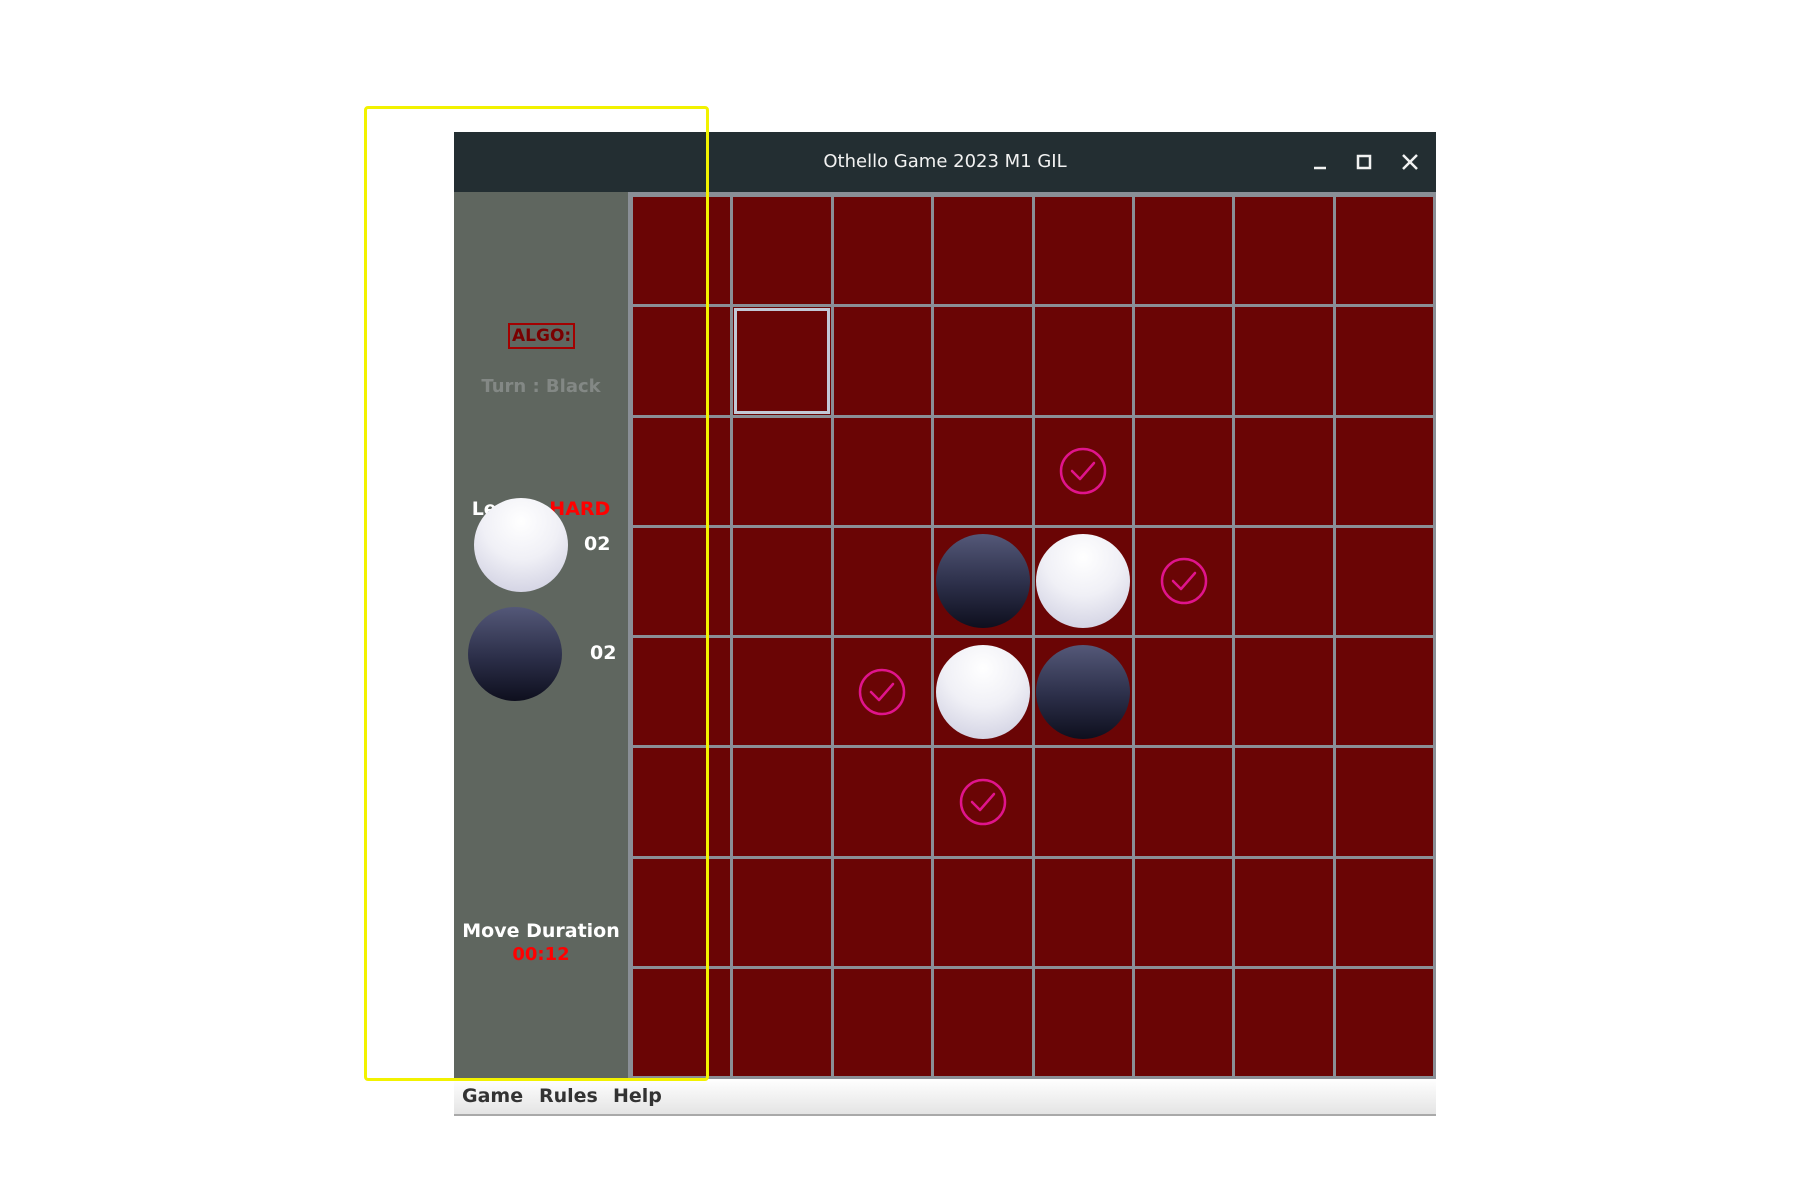 The image size is (1800, 1200). I want to click on board-cell-r5-c6, so click(1284, 802).